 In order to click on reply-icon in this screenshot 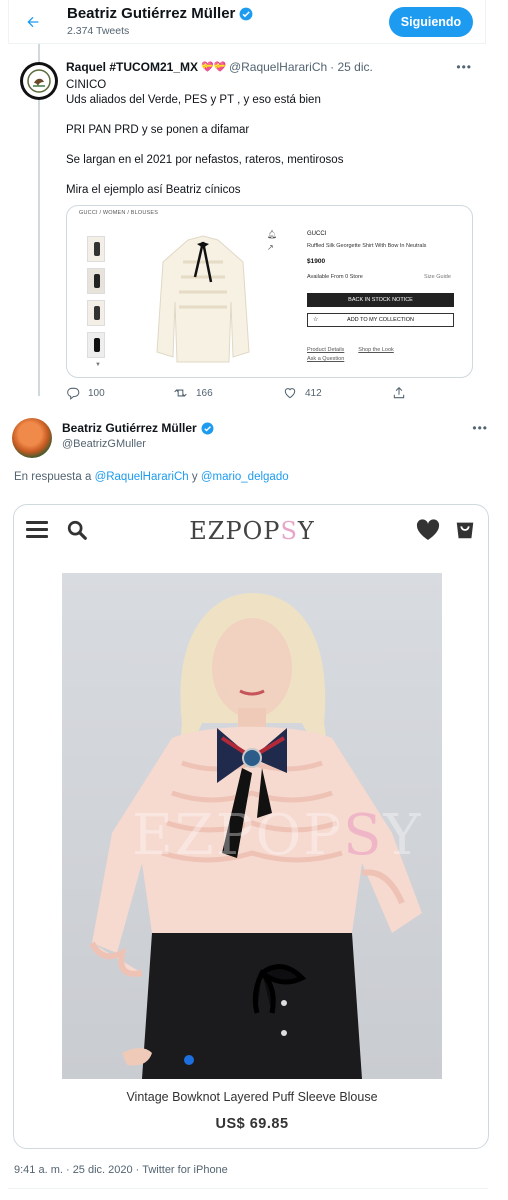, I will do `click(73, 393)`.